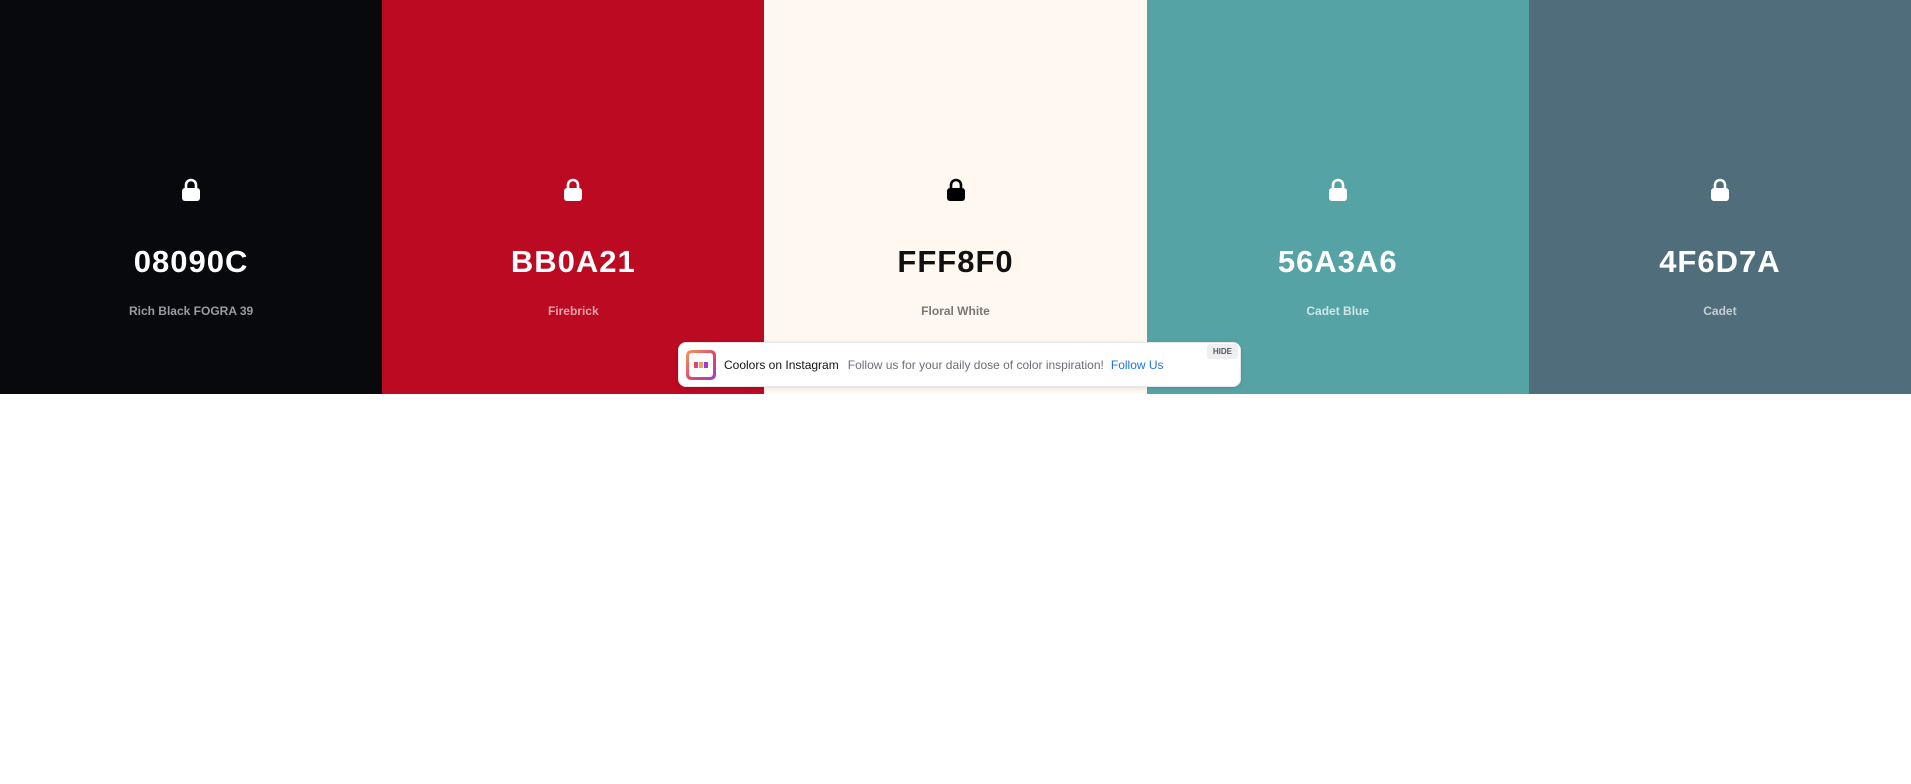 Image resolution: width=1911 pixels, height=784 pixels. What do you see at coordinates (1137, 365) in the screenshot?
I see `follow-us-link: Follow Us` at bounding box center [1137, 365].